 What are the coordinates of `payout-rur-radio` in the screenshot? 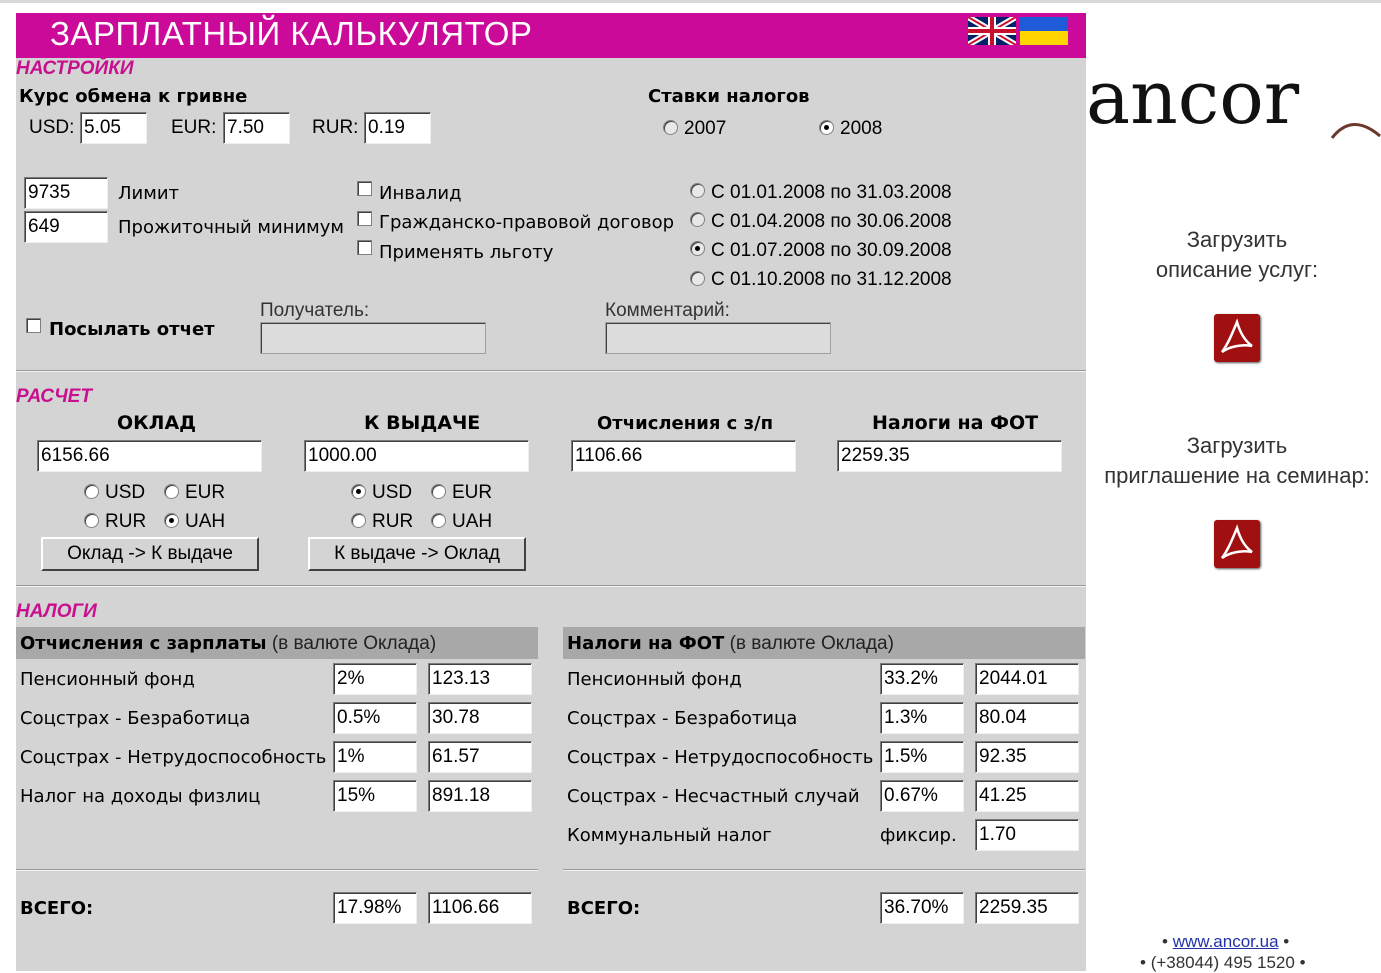 It's located at (358, 520).